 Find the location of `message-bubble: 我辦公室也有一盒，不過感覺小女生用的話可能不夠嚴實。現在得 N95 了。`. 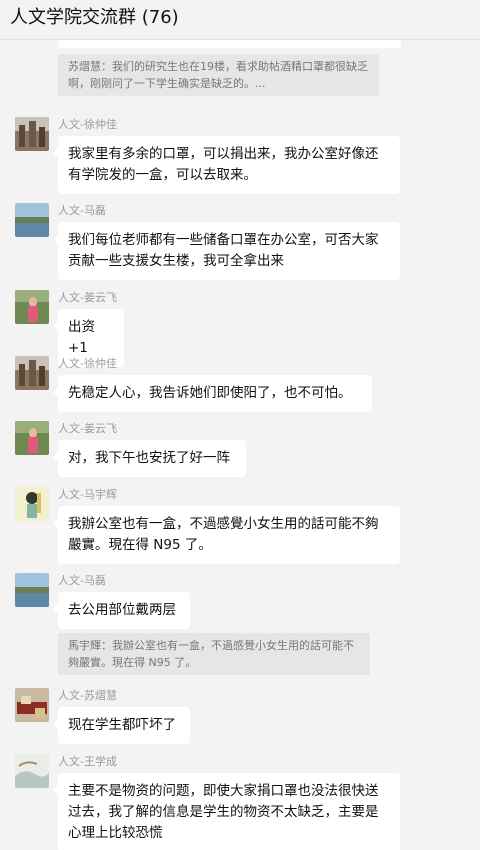

message-bubble: 我辦公室也有一盒，不過感覺小女生用的話可能不夠嚴實。現在得 N95 了。 is located at coordinates (226, 535).